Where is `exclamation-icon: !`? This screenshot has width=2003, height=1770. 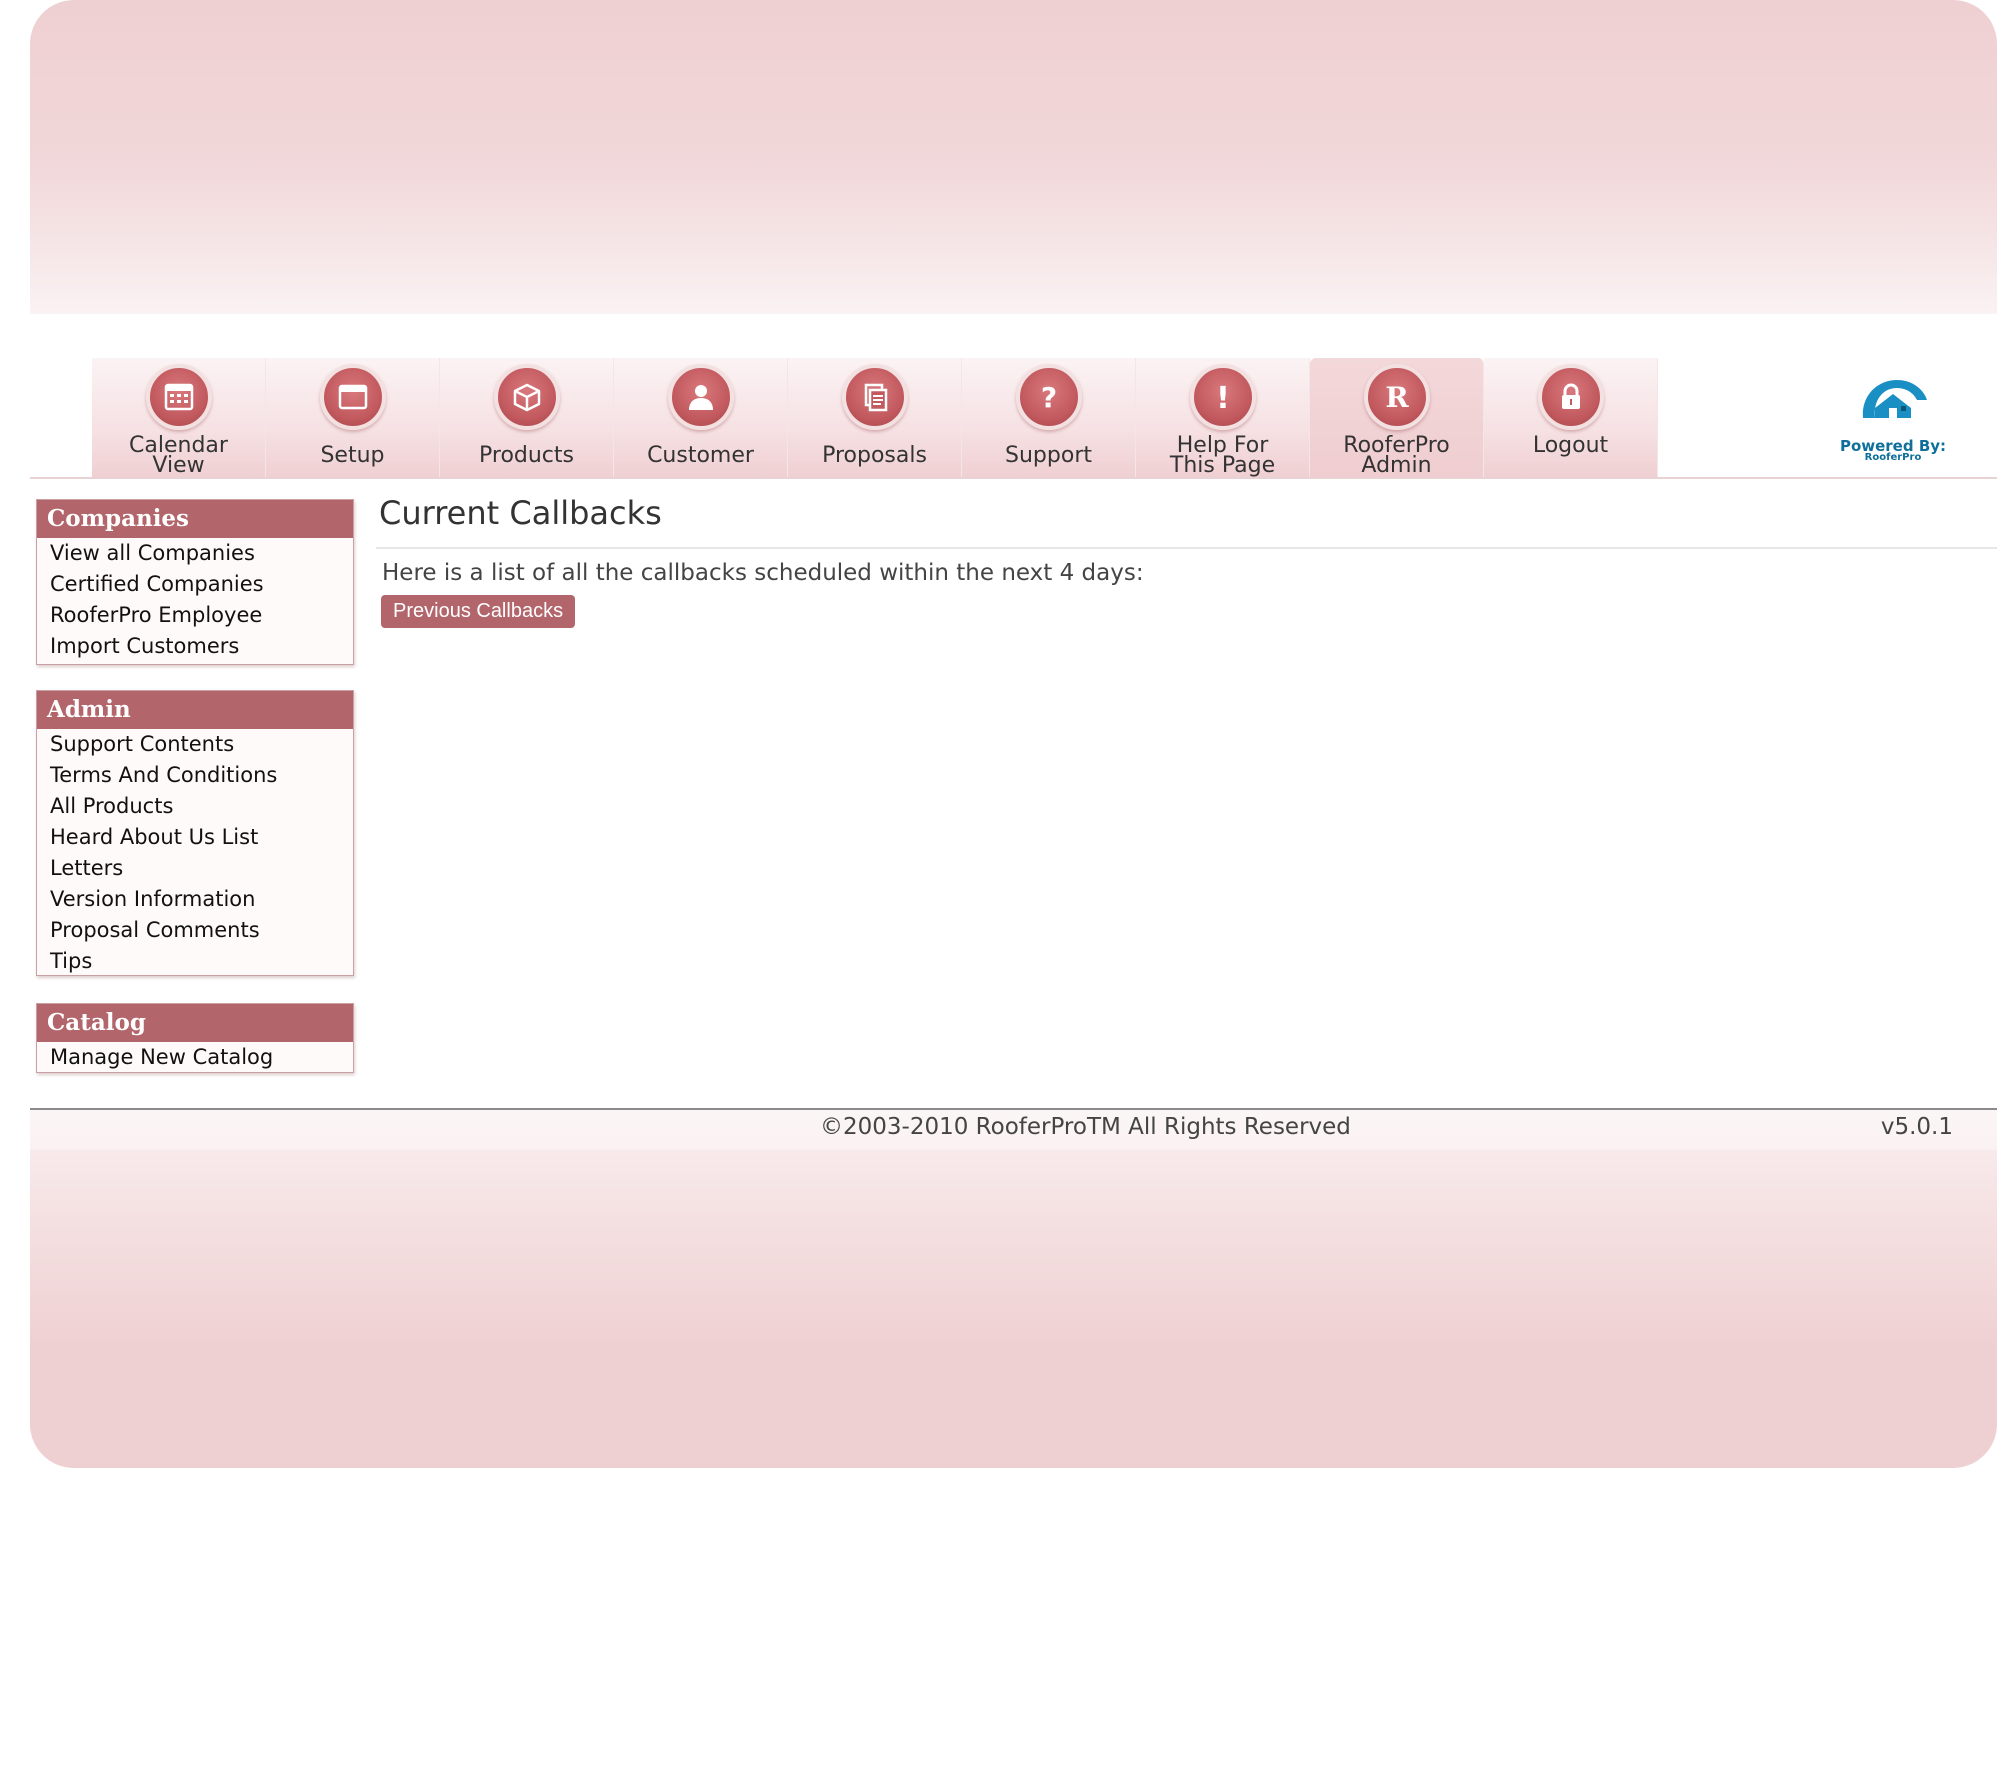 exclamation-icon: ! is located at coordinates (1222, 397).